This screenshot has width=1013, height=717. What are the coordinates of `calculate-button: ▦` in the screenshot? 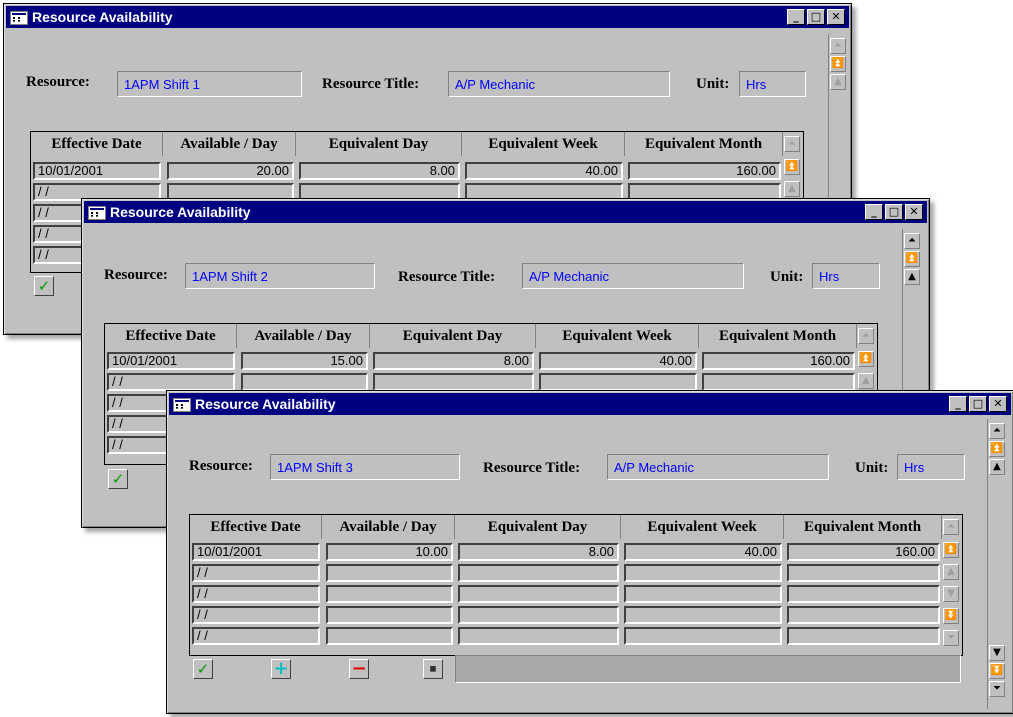 It's located at (433, 669).